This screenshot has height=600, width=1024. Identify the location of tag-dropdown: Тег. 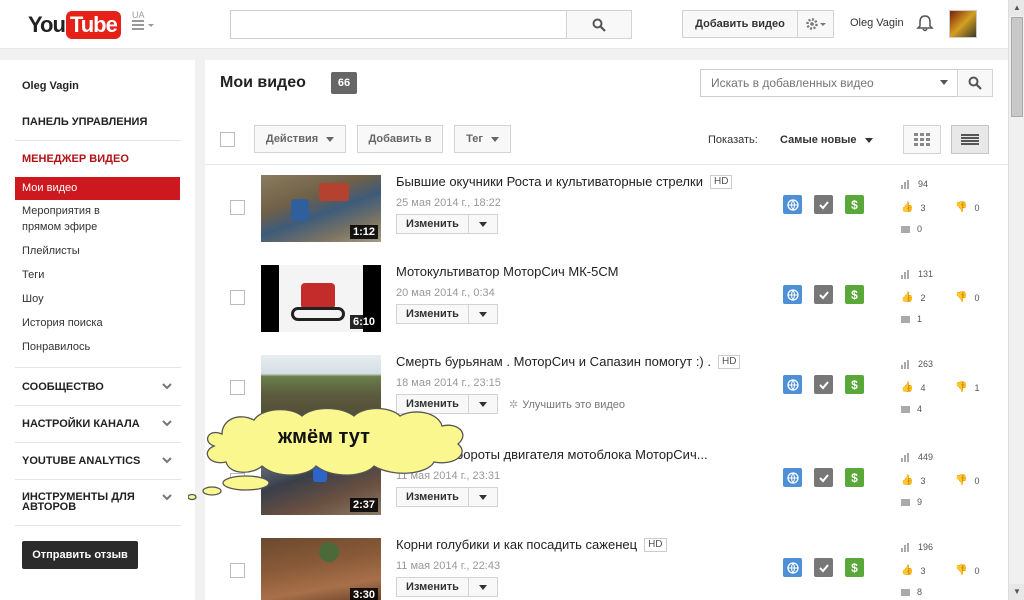
(482, 139).